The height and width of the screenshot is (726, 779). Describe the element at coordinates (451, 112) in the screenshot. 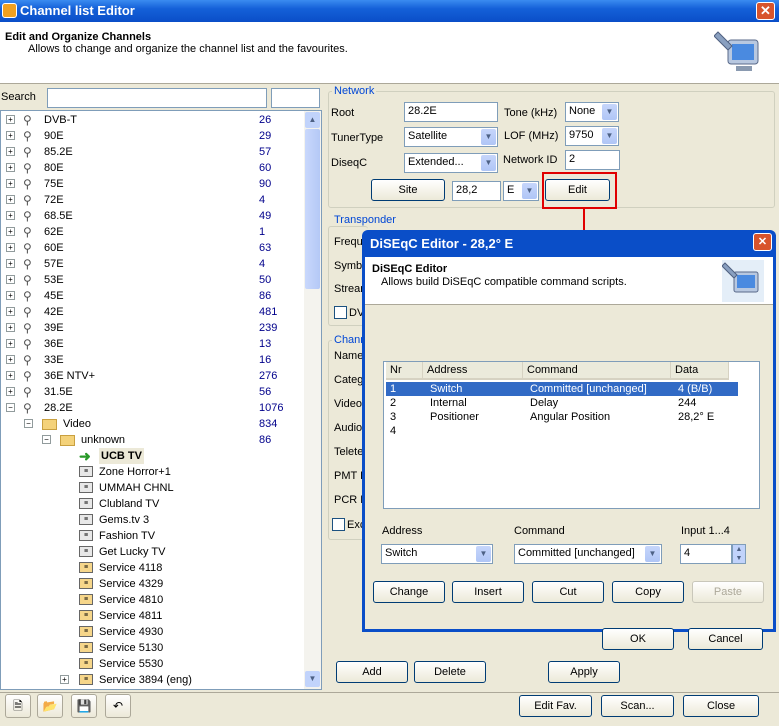

I see `root-field: 28.2E` at that location.